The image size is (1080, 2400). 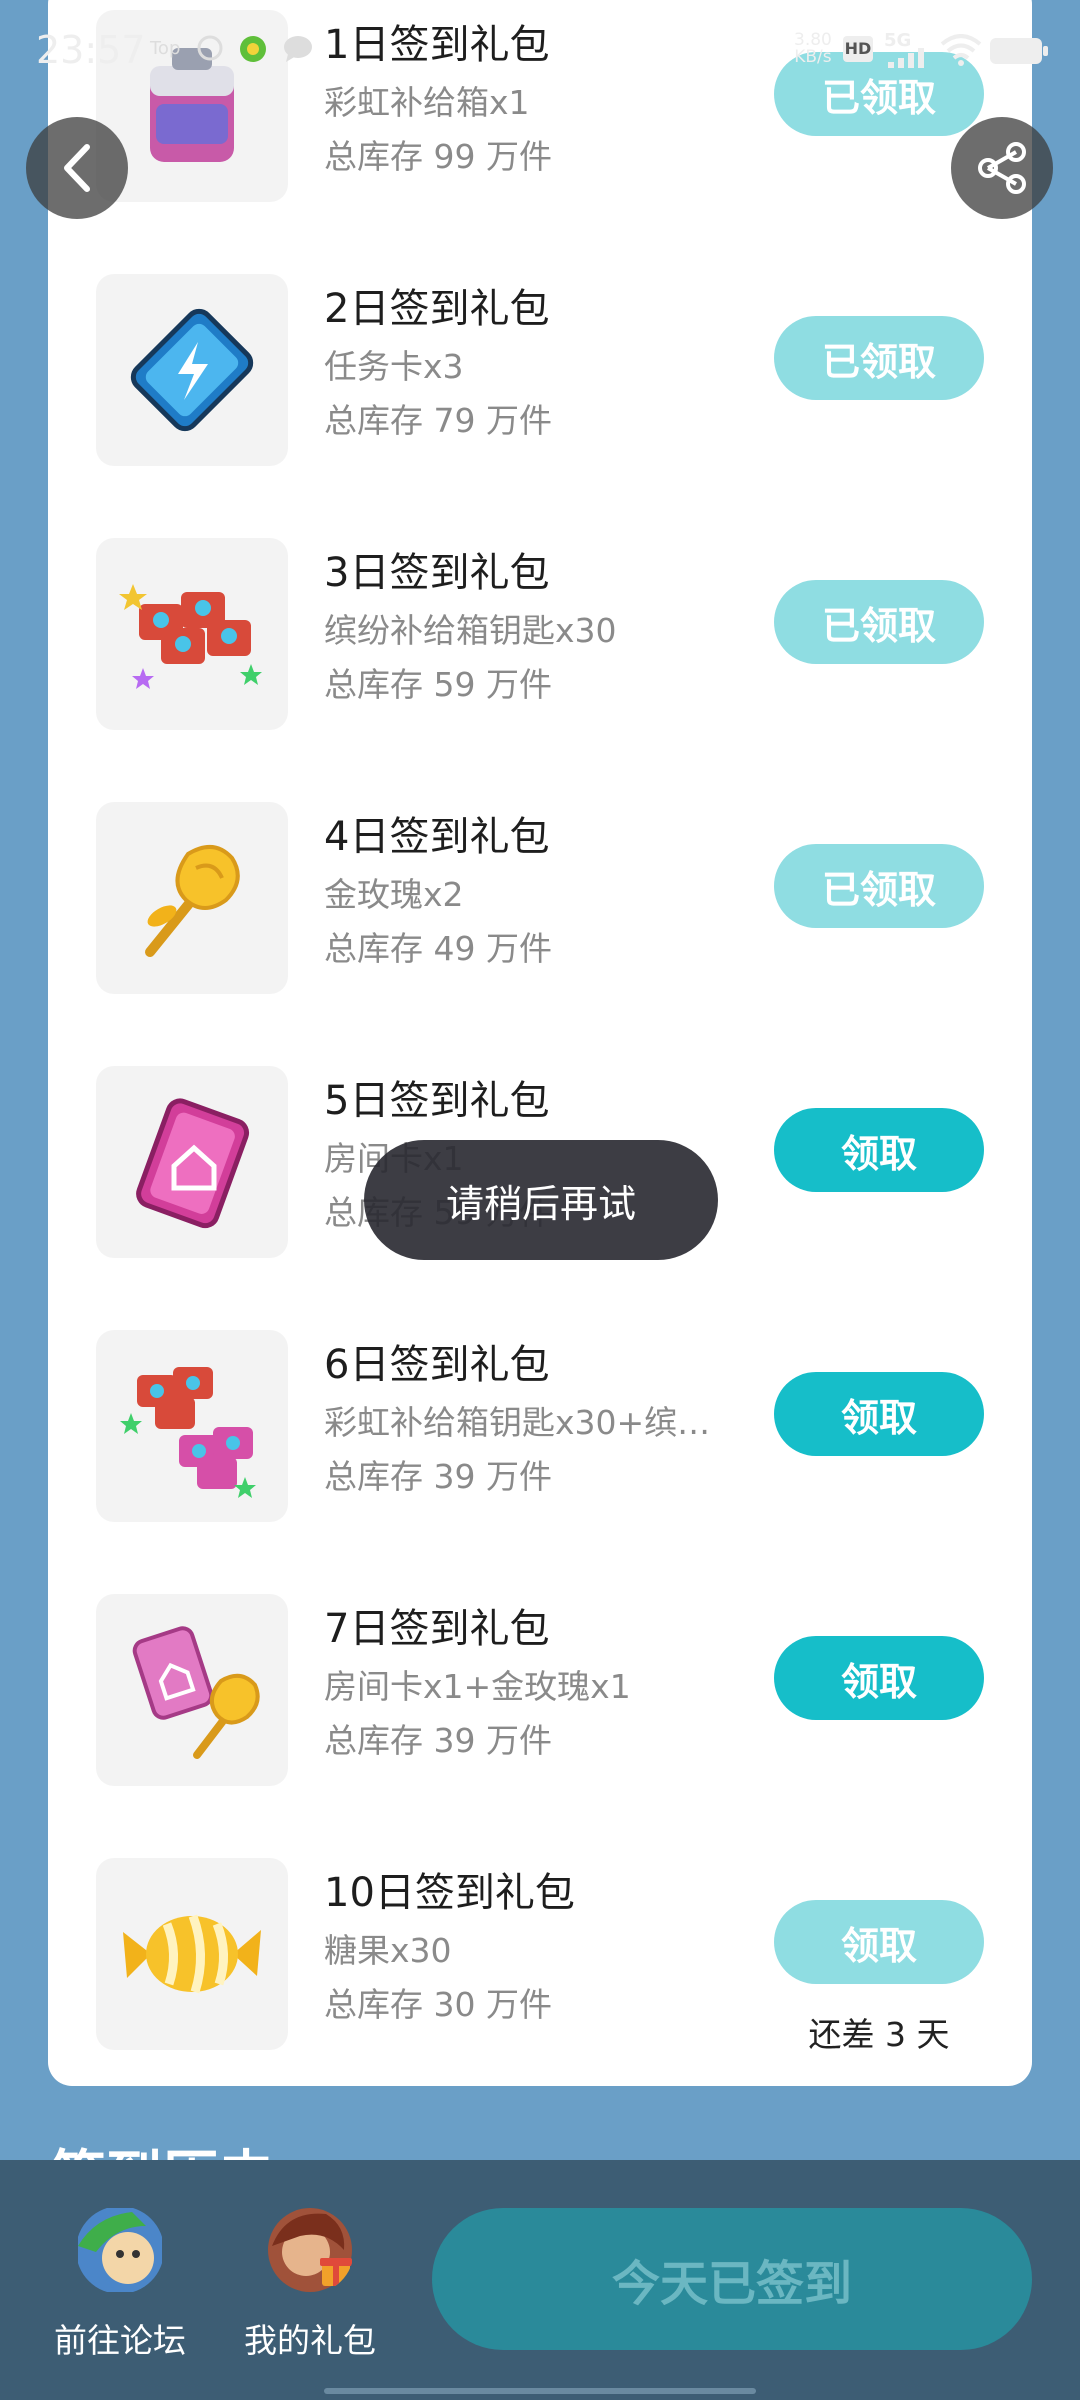 I want to click on forum-label: 前往论坛, so click(x=120, y=2340).